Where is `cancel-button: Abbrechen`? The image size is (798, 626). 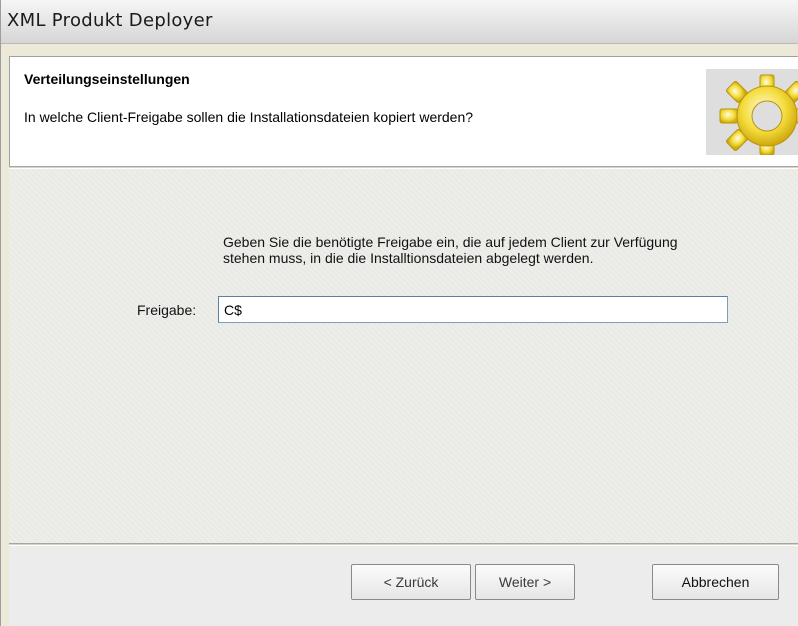 cancel-button: Abbrechen is located at coordinates (715, 582).